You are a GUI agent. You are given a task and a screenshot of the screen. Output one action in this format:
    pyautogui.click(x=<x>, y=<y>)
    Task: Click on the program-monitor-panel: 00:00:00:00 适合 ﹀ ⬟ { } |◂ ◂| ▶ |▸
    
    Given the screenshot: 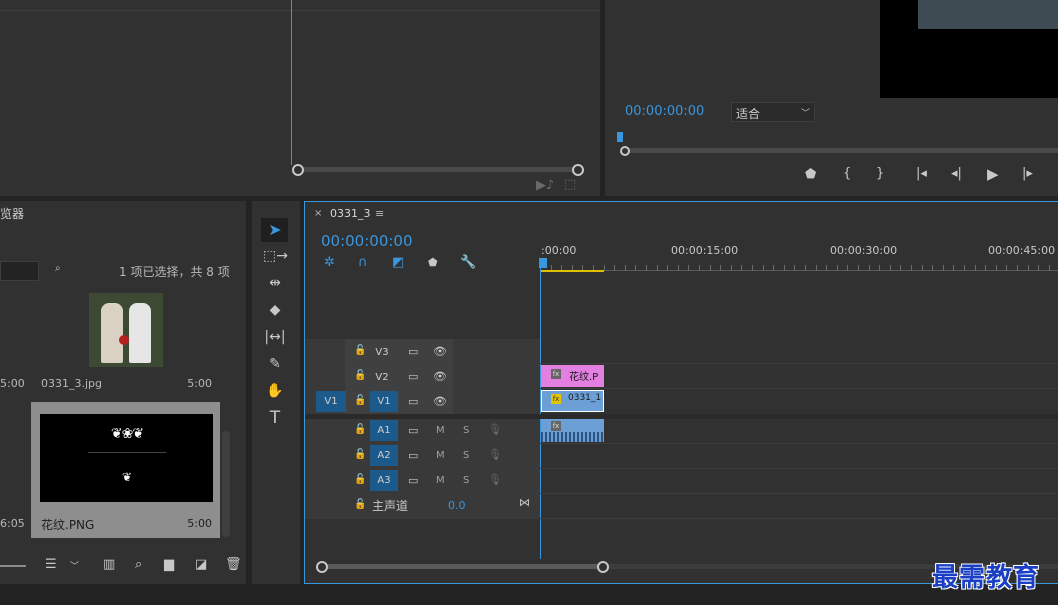 What is the action you would take?
    pyautogui.click(x=831, y=98)
    